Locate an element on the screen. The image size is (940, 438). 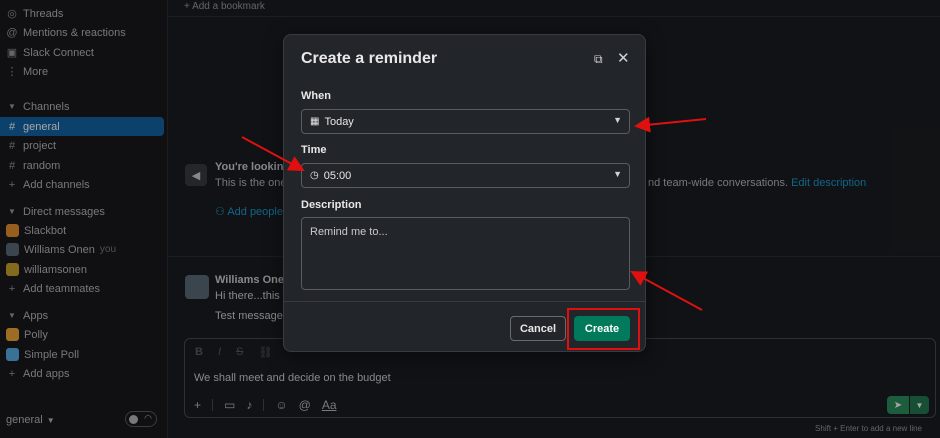
arrow-when is located at coordinates (670, 124).